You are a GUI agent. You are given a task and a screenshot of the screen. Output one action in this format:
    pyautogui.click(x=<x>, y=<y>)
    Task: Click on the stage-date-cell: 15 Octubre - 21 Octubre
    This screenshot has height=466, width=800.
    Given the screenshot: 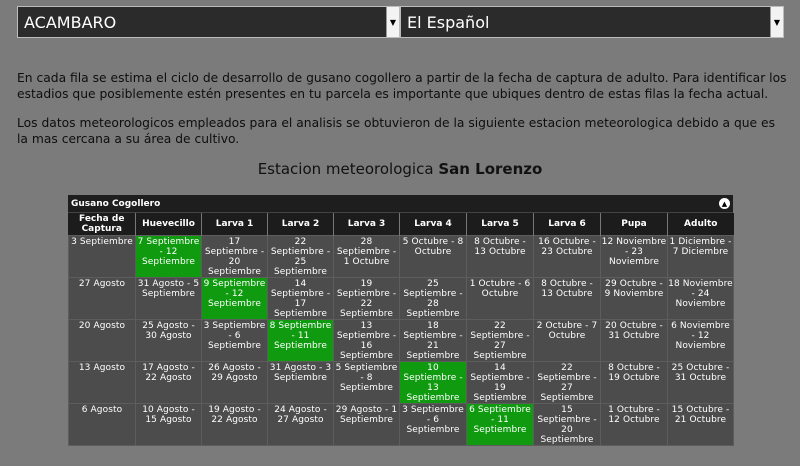 What is the action you would take?
    pyautogui.click(x=700, y=424)
    